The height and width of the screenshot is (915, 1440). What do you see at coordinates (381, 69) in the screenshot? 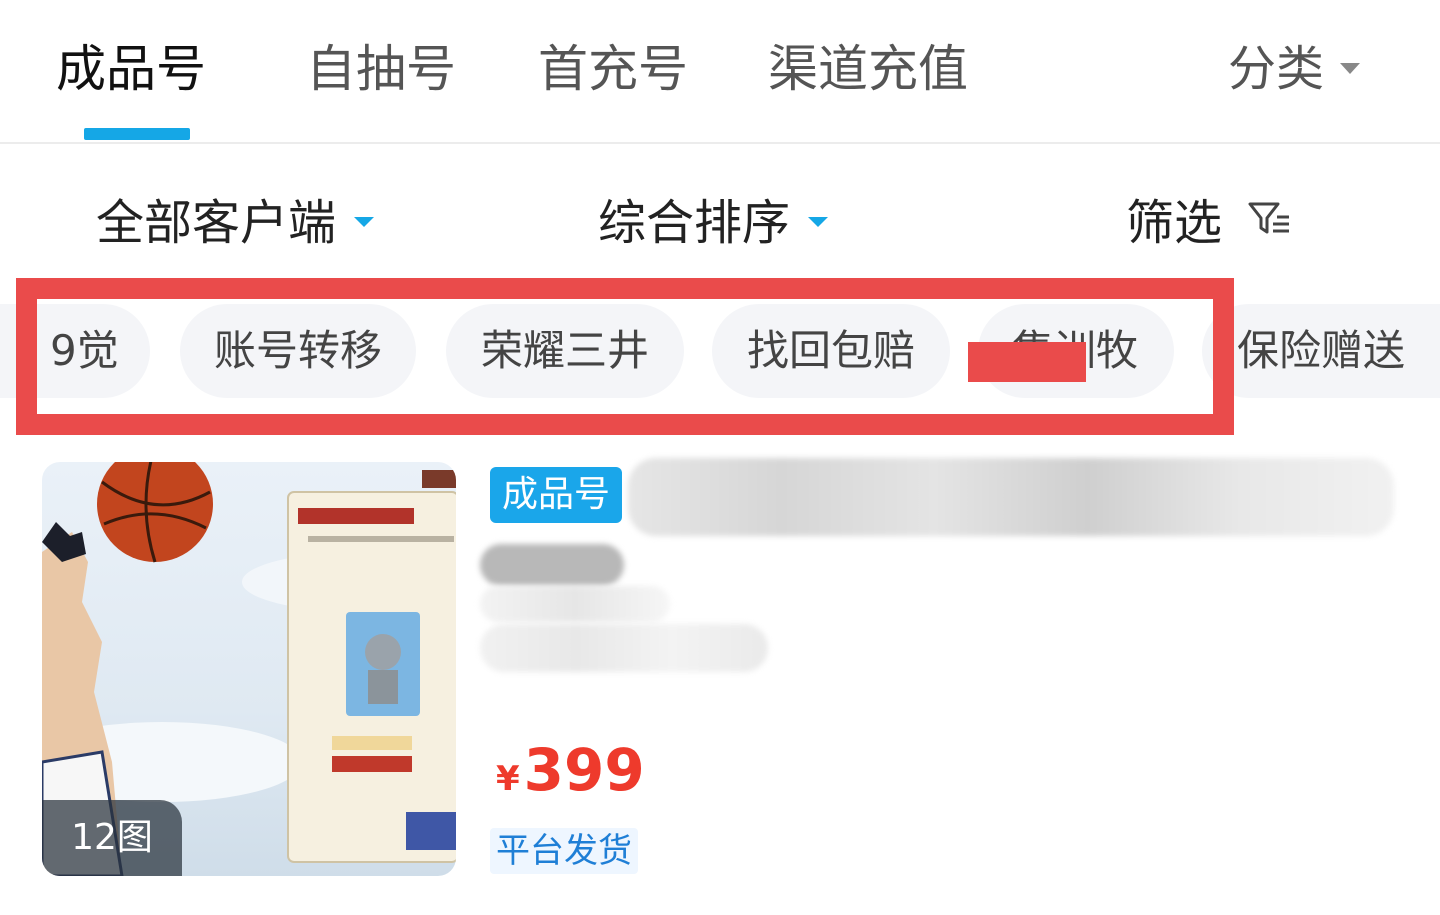
I see `tab-self-draw-account: 自抽号` at bounding box center [381, 69].